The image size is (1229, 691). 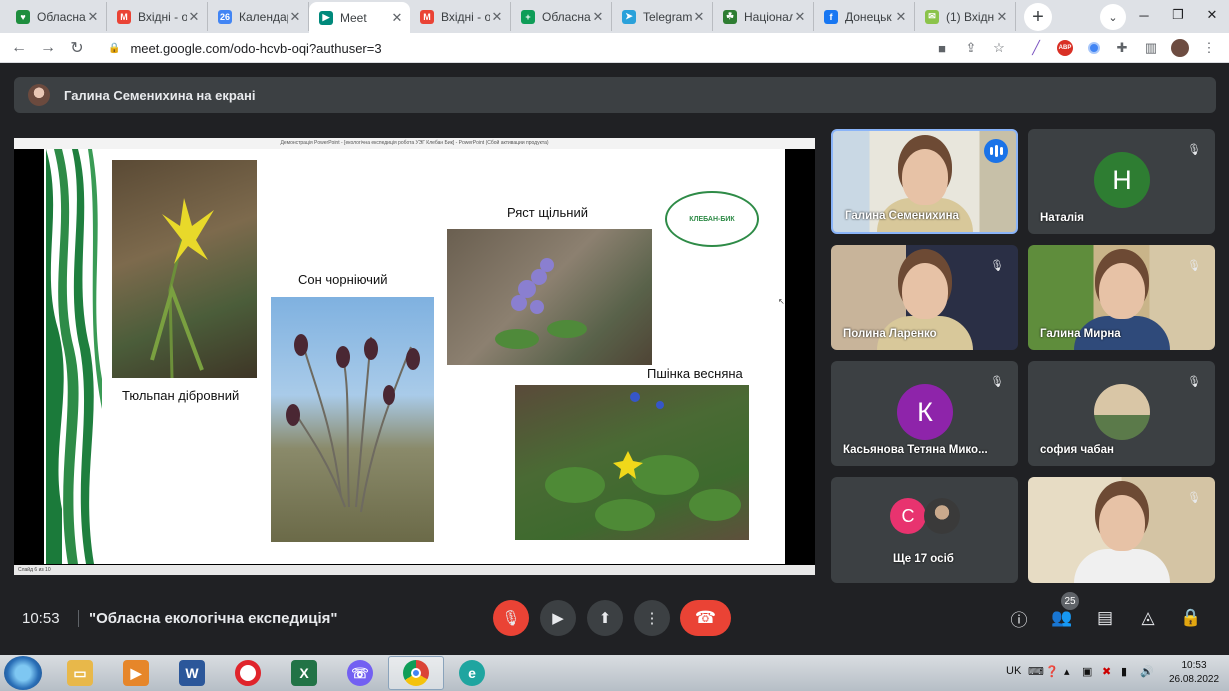 I want to click on participant-tile: Н Наталія 🎙, so click(x=1121, y=181).